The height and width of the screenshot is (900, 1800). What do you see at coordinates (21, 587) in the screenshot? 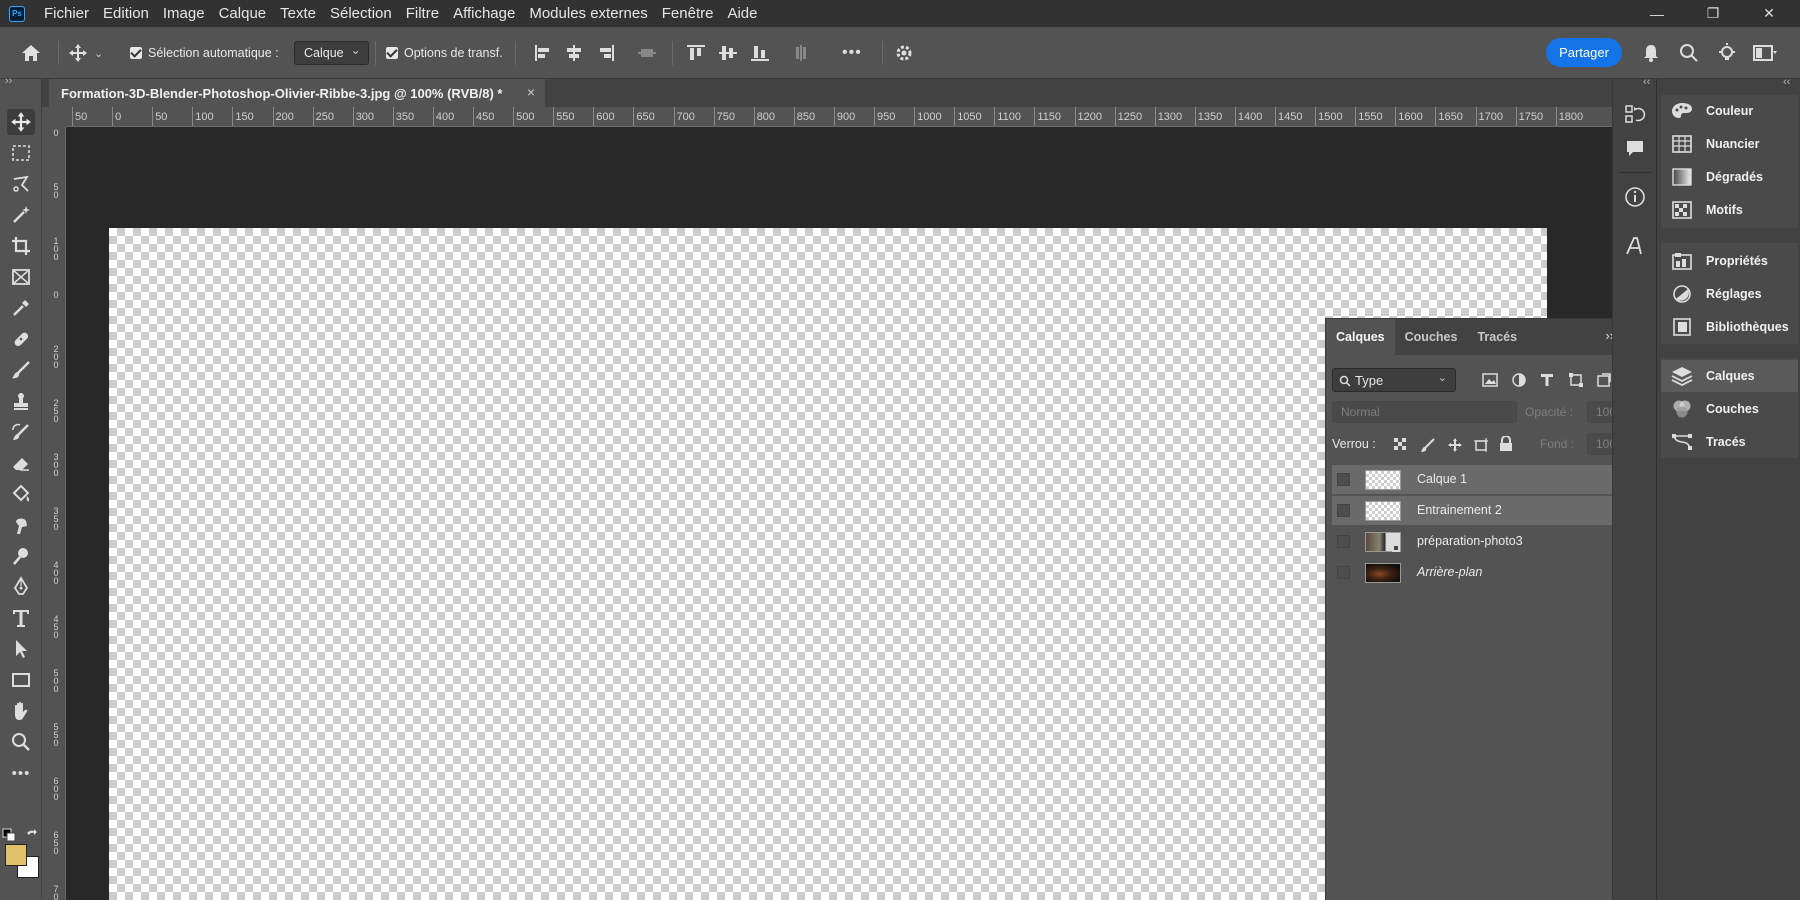
I see `pen-tool` at bounding box center [21, 587].